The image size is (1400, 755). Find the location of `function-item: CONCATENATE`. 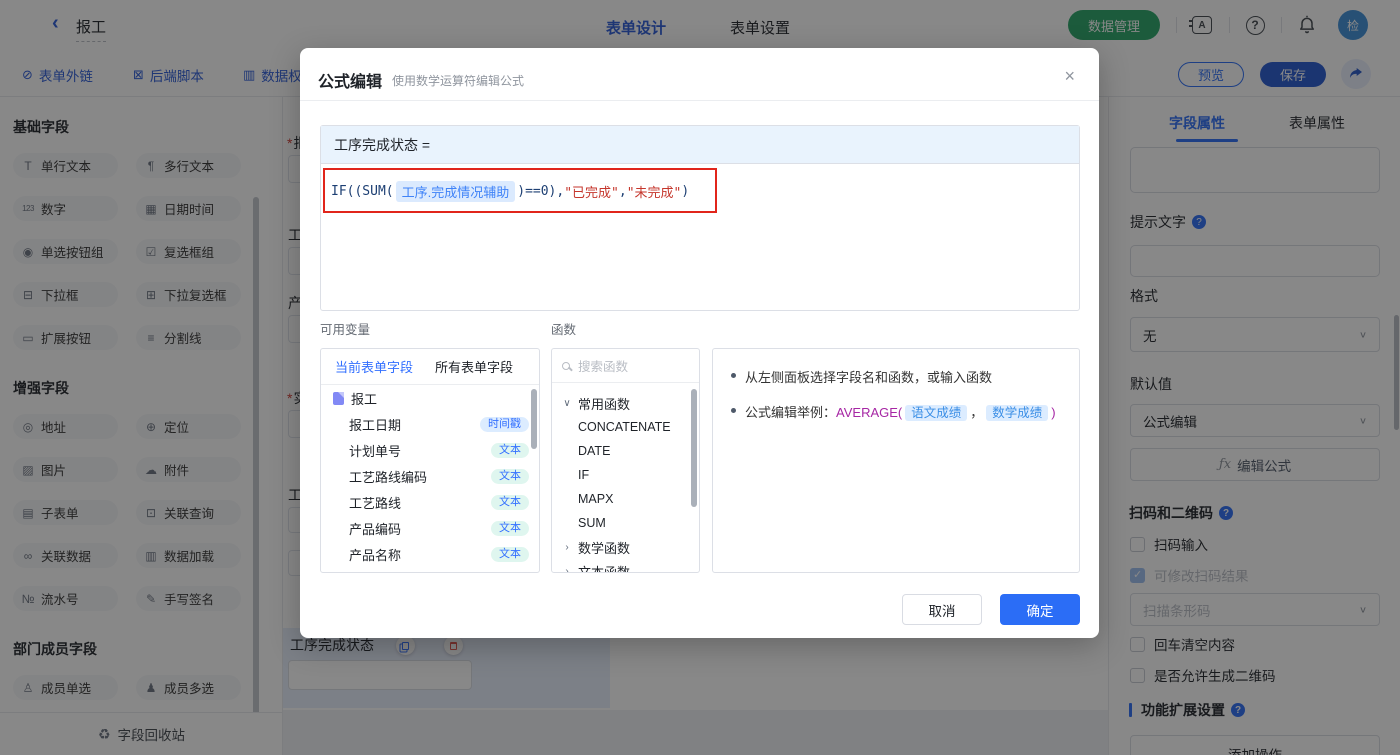

function-item: CONCATENATE is located at coordinates (625, 427).